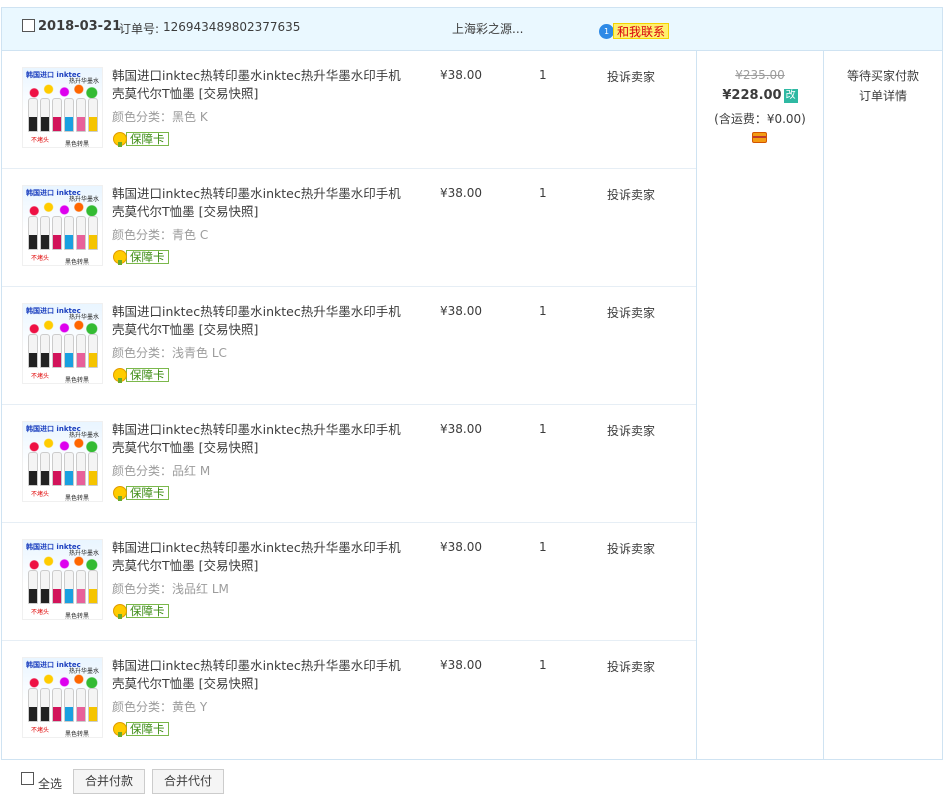 This screenshot has width=944, height=798. Describe the element at coordinates (27, 778) in the screenshot. I see `select-all-checkbox` at that location.